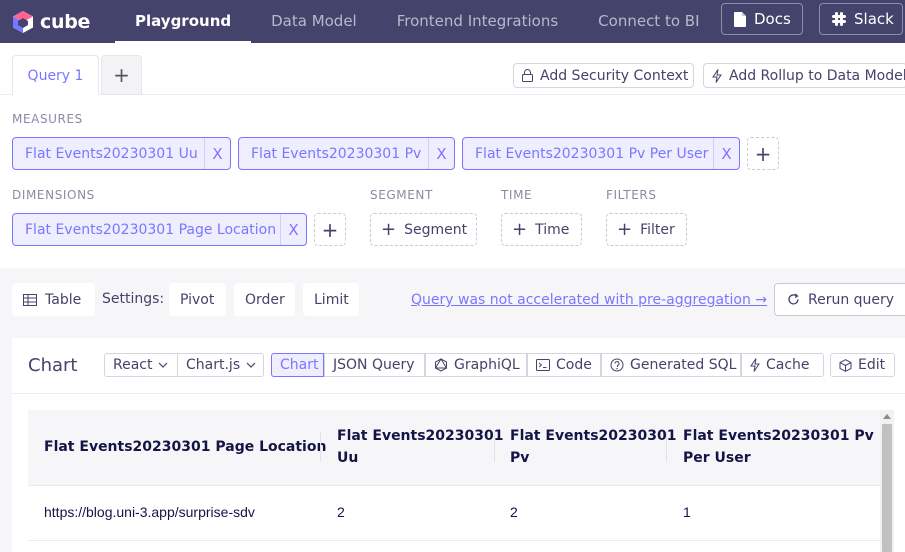 The width and height of the screenshot is (905, 552). Describe the element at coordinates (614, 75) in the screenshot. I see `add-security-context-label: Add Security Context` at that location.